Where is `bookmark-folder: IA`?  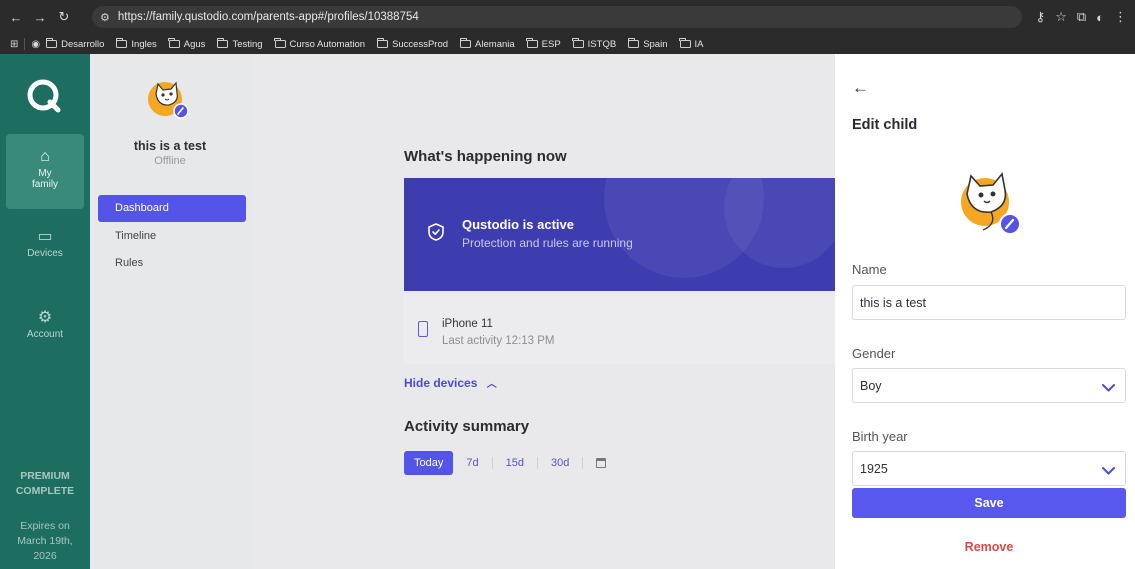
bookmark-folder: IA is located at coordinates (691, 44).